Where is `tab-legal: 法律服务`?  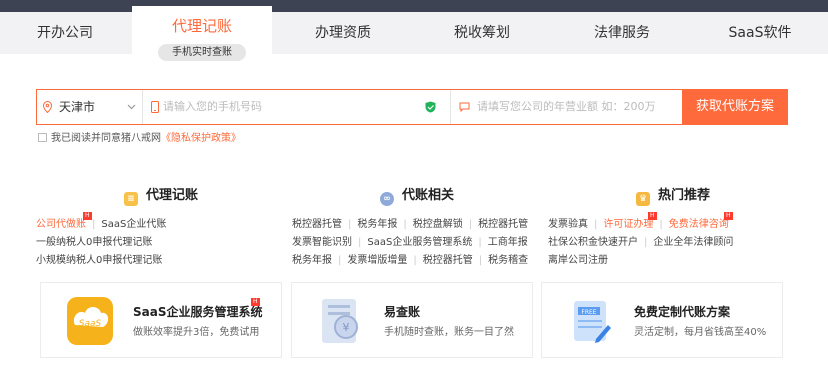
tab-legal: 法律服务 is located at coordinates (622, 33).